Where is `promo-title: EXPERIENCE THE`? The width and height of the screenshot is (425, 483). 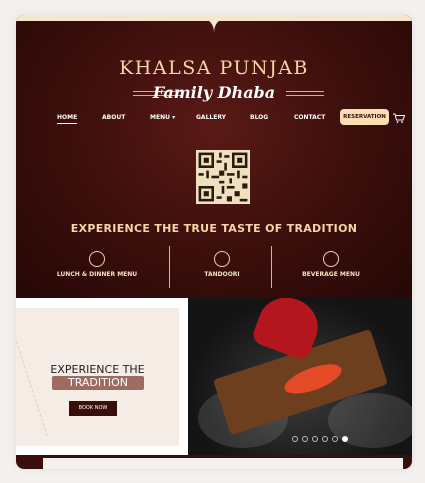 promo-title: EXPERIENCE THE is located at coordinates (97, 369).